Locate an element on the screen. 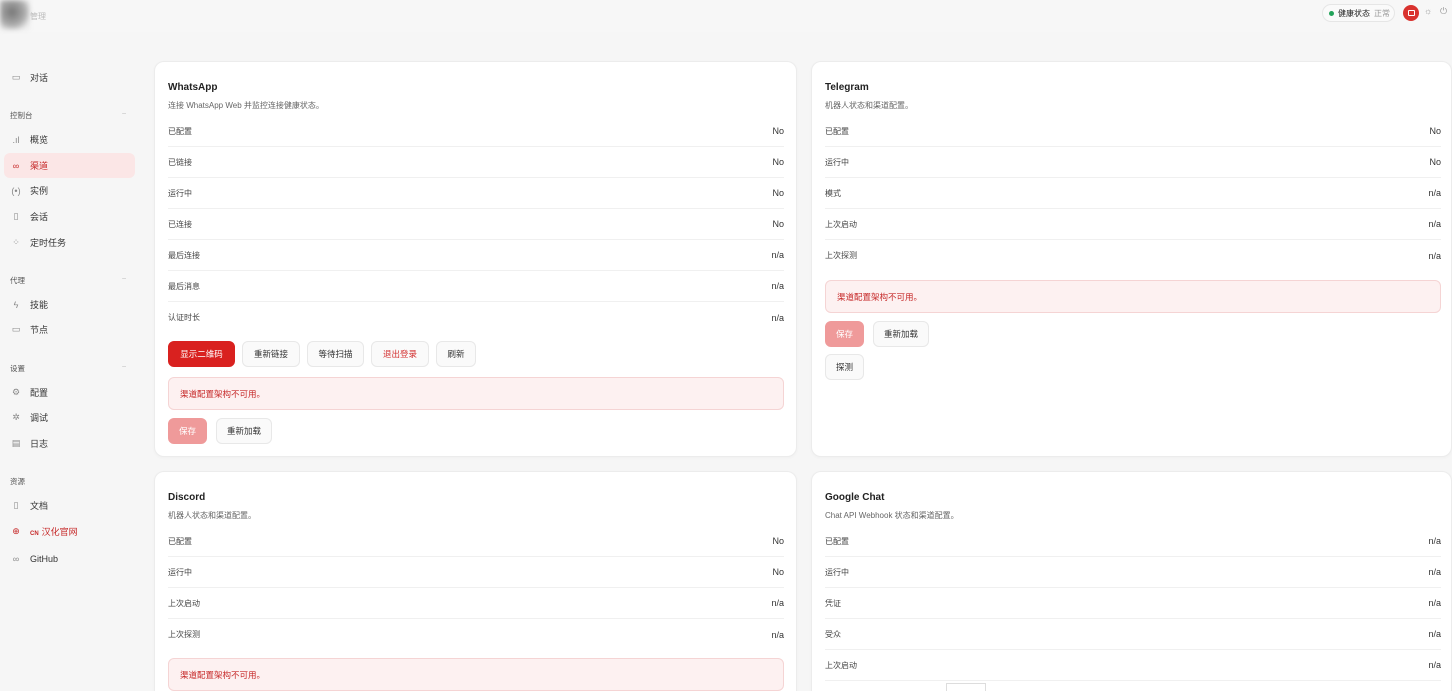 The height and width of the screenshot is (691, 1452). sidebar-item-instances: (•) 实例 is located at coordinates (69, 190).